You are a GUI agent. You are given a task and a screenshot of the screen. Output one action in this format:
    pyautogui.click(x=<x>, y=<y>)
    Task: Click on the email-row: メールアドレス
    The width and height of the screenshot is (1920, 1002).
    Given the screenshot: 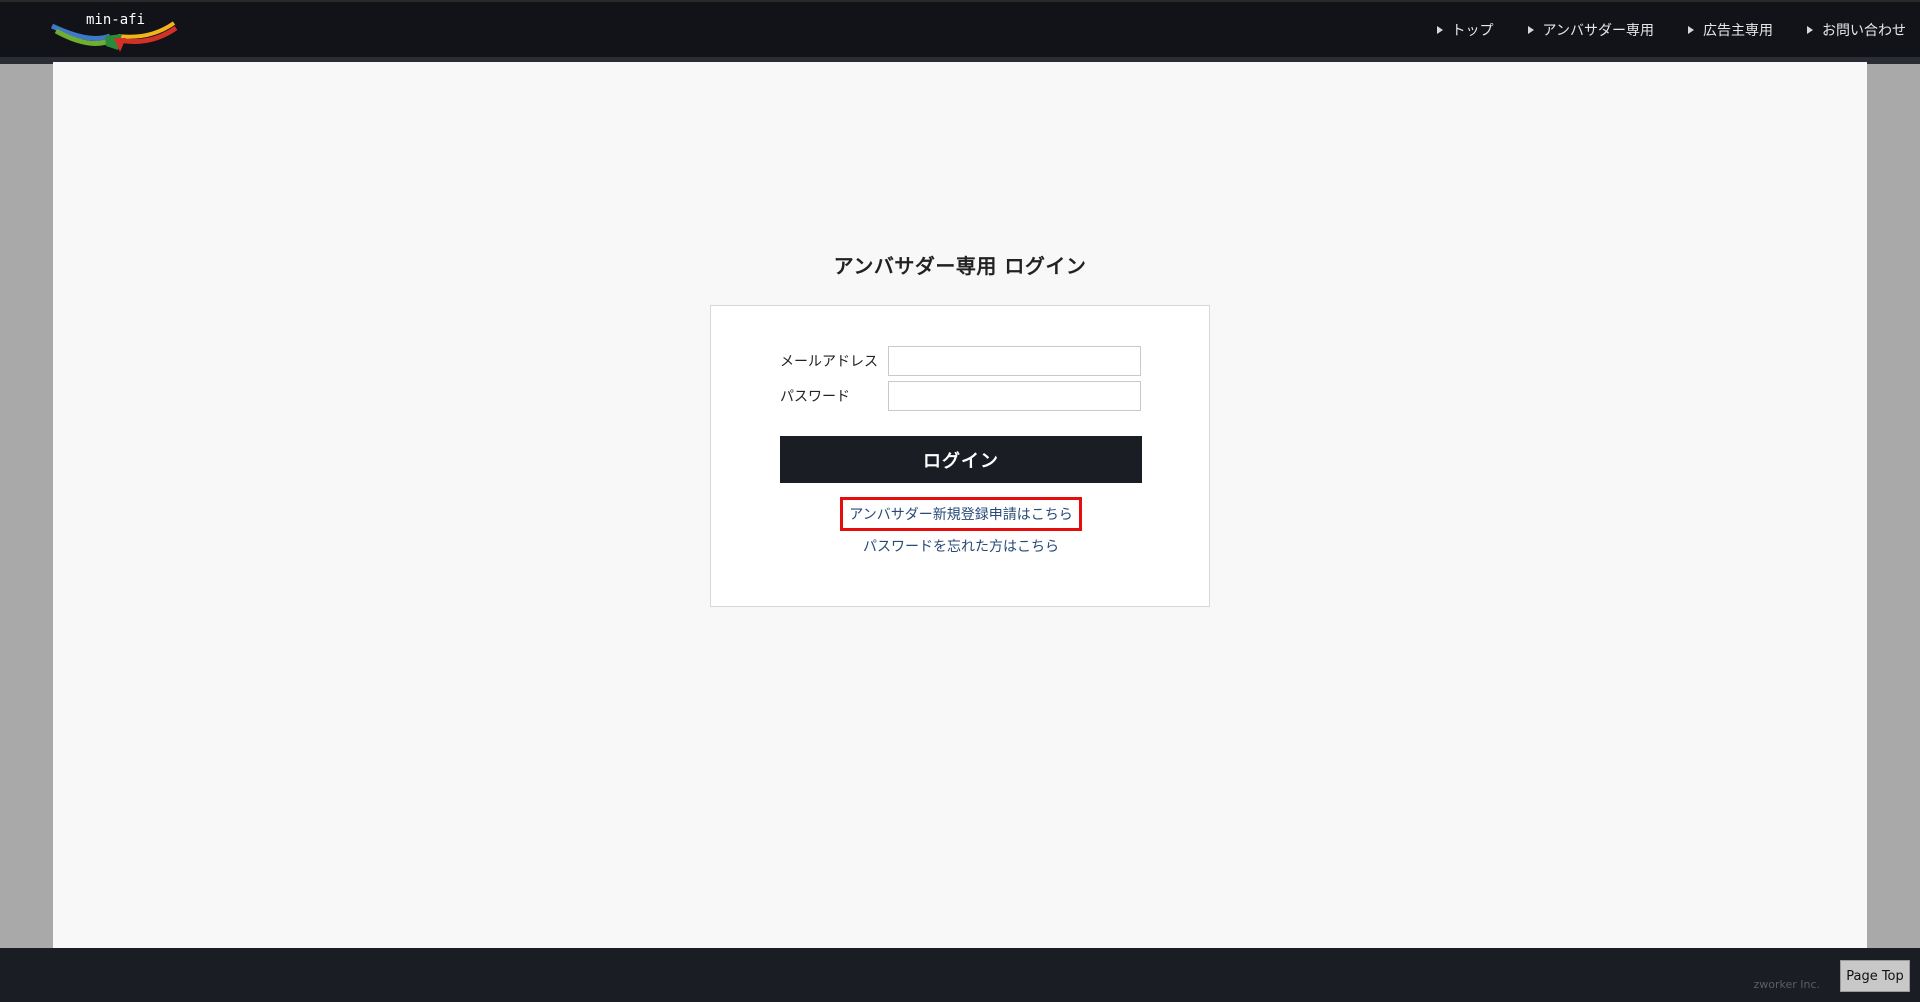 What is the action you would take?
    pyautogui.click(x=961, y=361)
    